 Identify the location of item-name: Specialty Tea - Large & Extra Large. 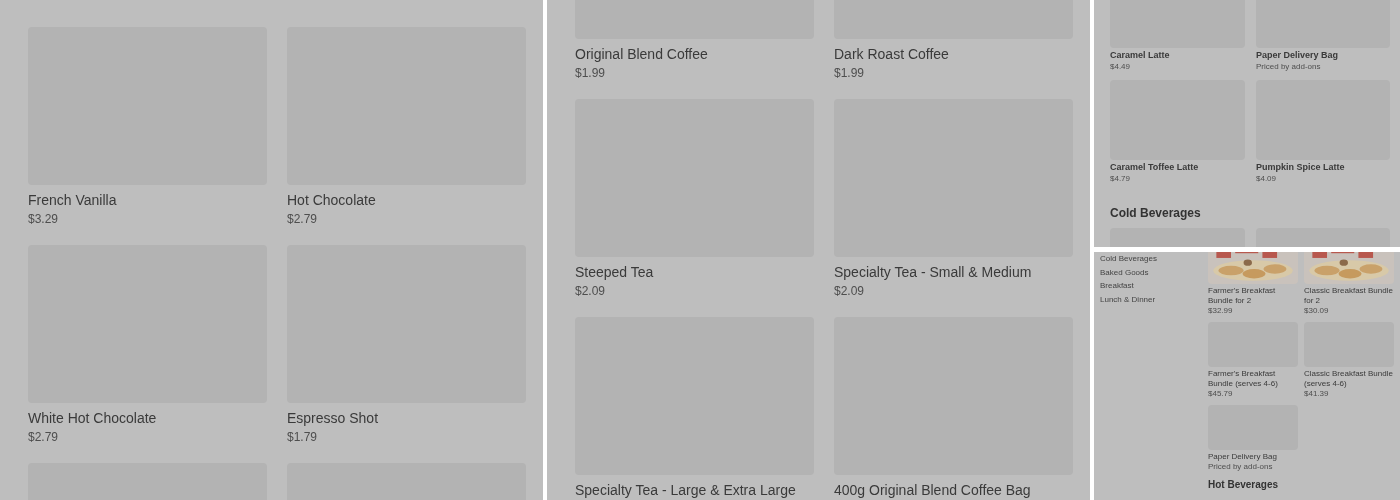
(694, 490).